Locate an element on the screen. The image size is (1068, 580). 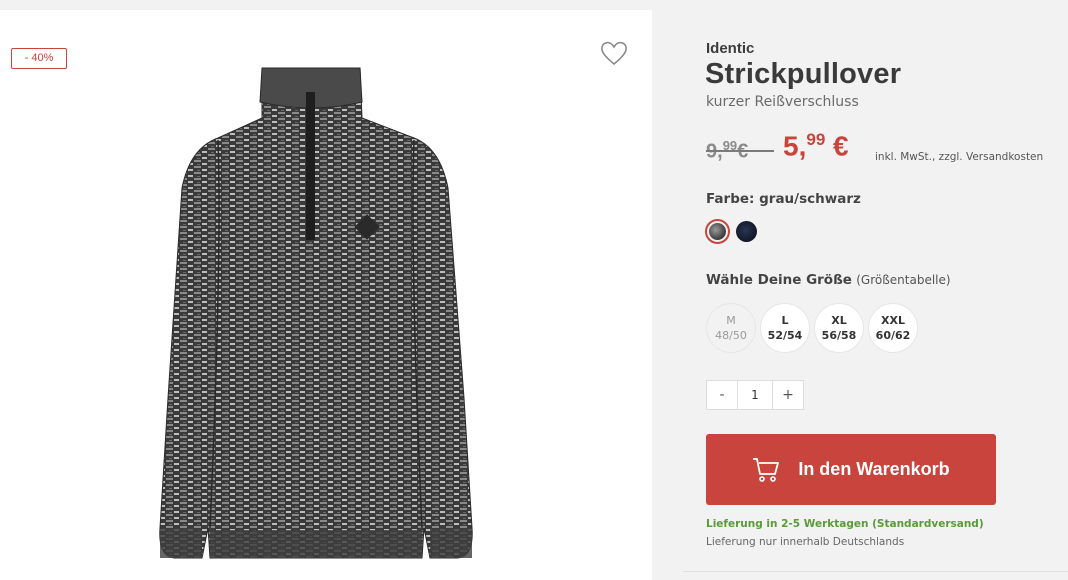
size-range: 52/54 is located at coordinates (785, 335).